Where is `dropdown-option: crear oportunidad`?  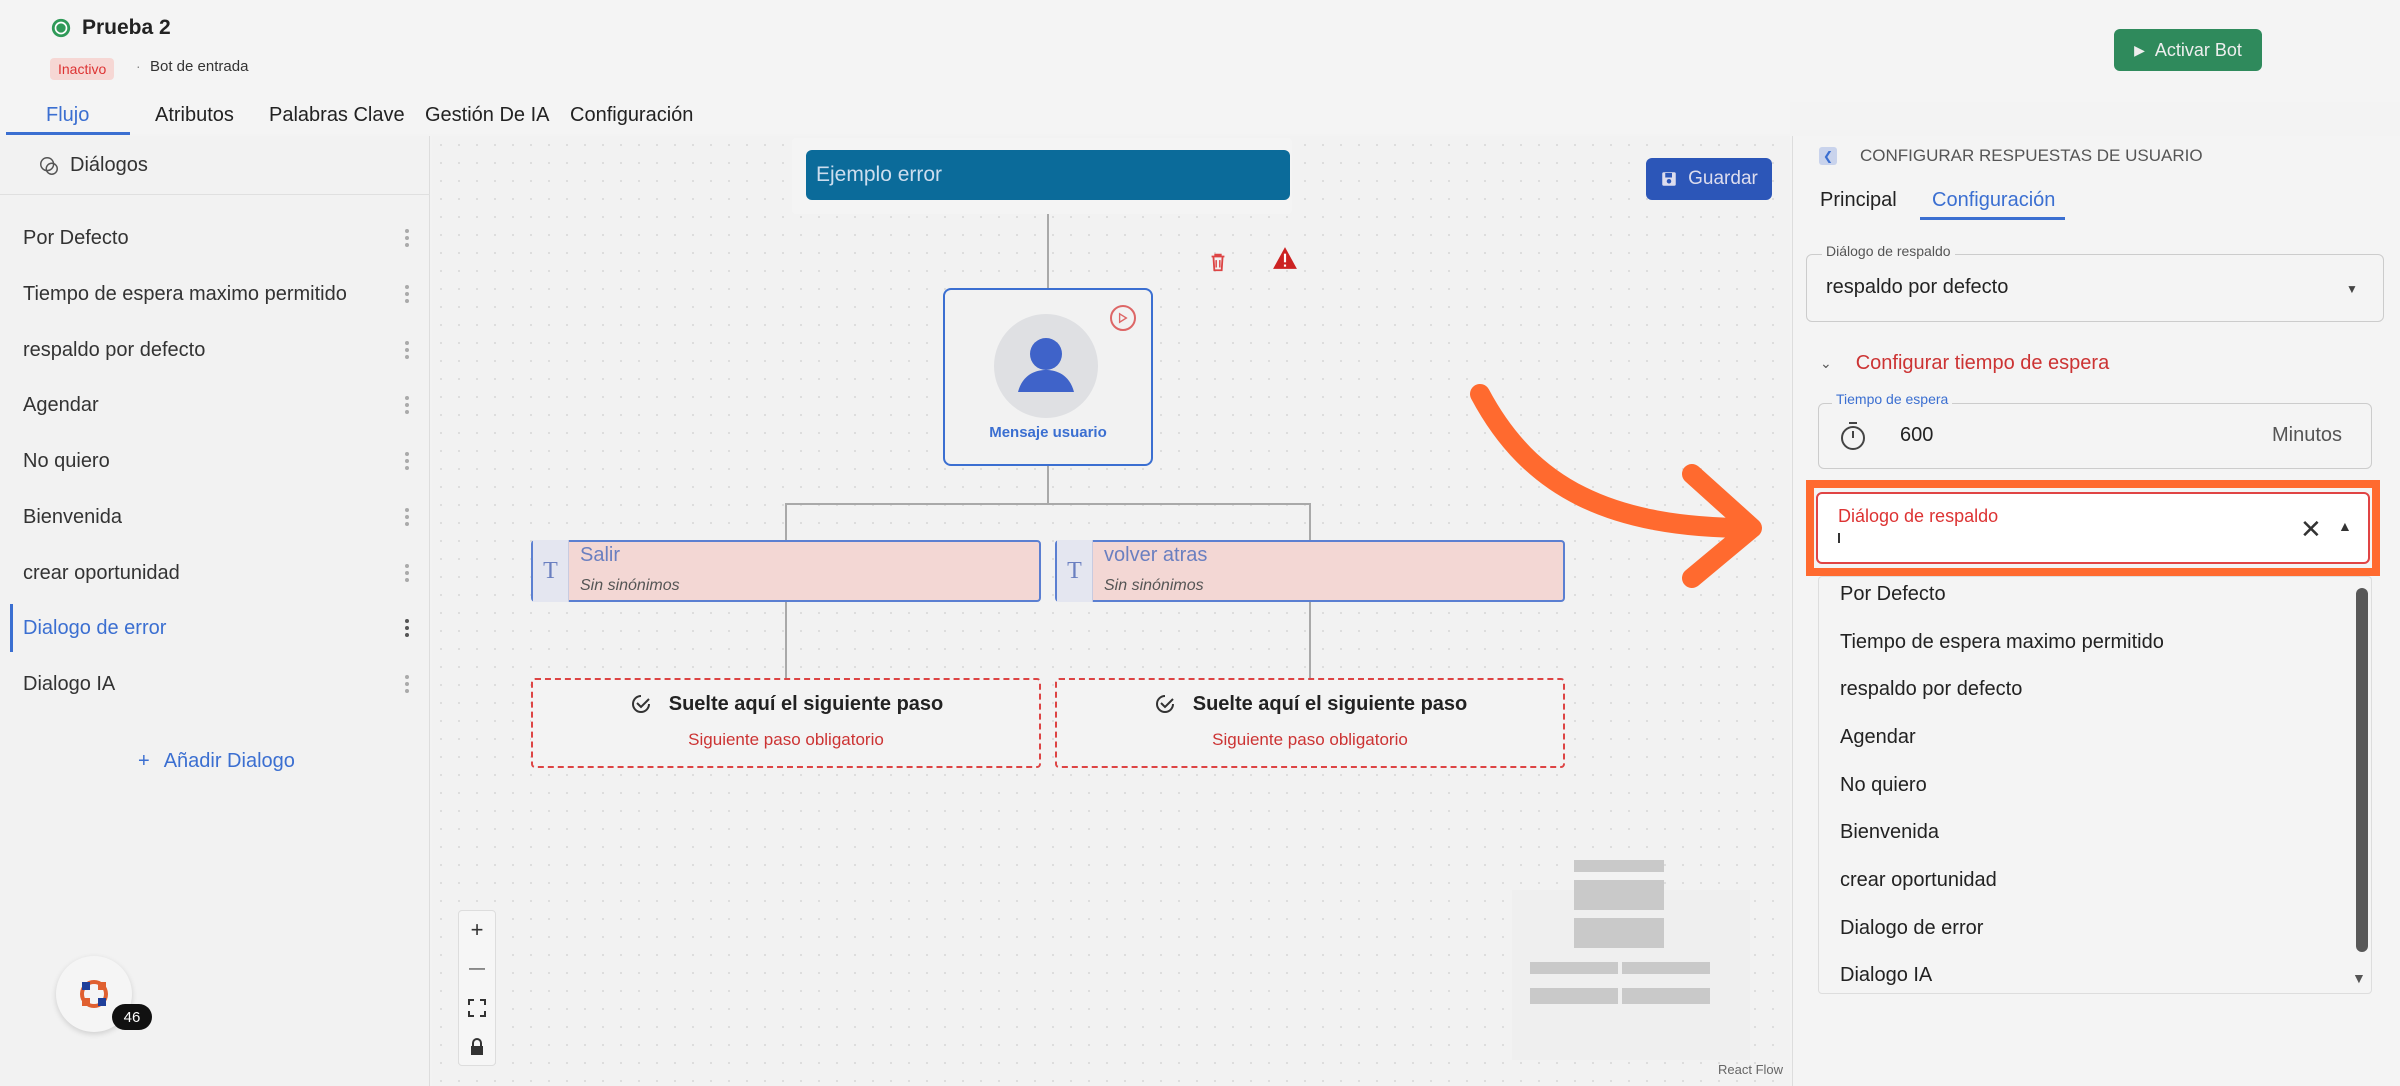 dropdown-option: crear oportunidad is located at coordinates (1918, 880).